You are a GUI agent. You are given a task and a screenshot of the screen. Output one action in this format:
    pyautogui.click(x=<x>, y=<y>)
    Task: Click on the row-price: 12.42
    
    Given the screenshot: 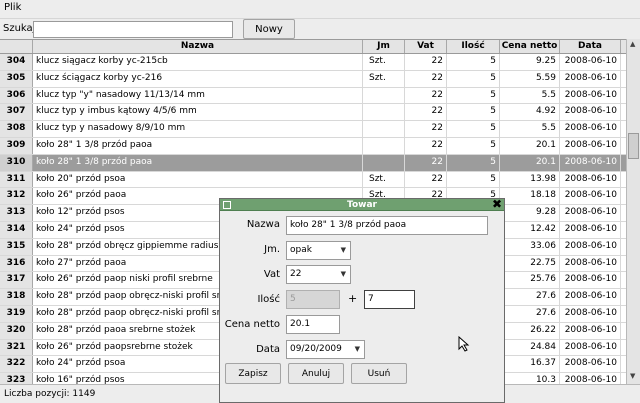 What is the action you would take?
    pyautogui.click(x=530, y=229)
    